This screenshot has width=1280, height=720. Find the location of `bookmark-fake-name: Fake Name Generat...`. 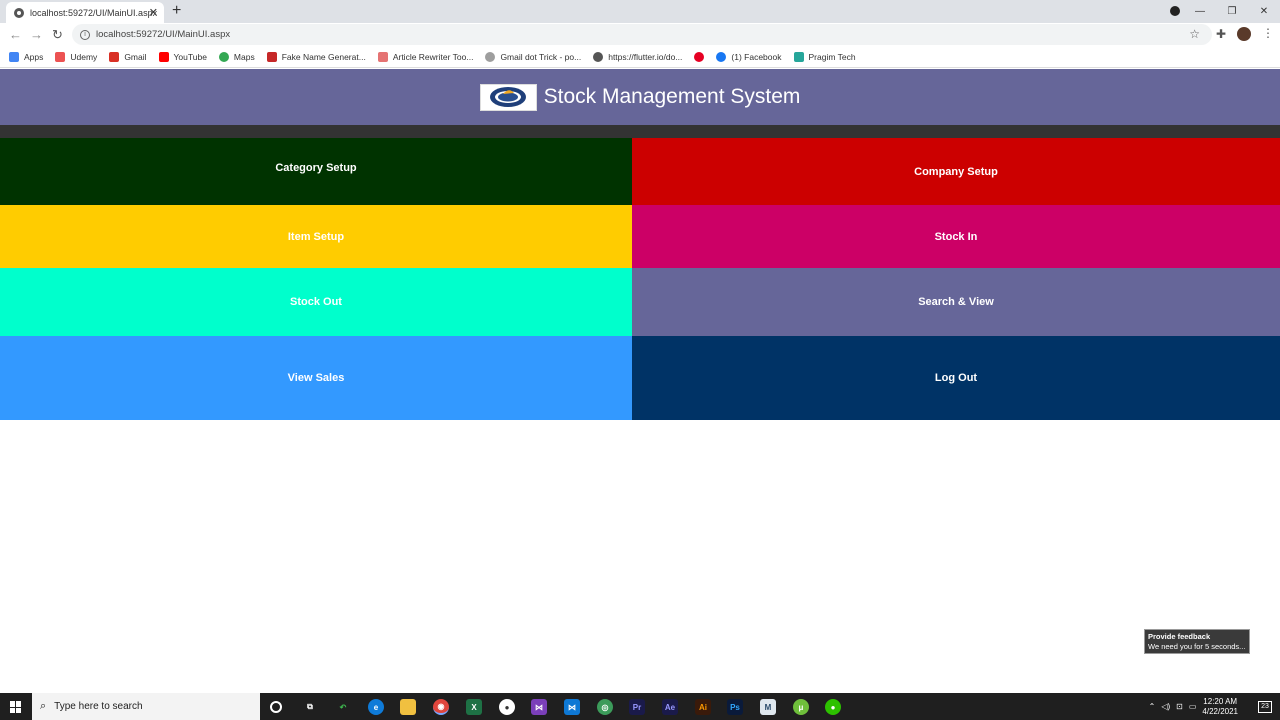

bookmark-fake-name: Fake Name Generat... is located at coordinates (316, 56).